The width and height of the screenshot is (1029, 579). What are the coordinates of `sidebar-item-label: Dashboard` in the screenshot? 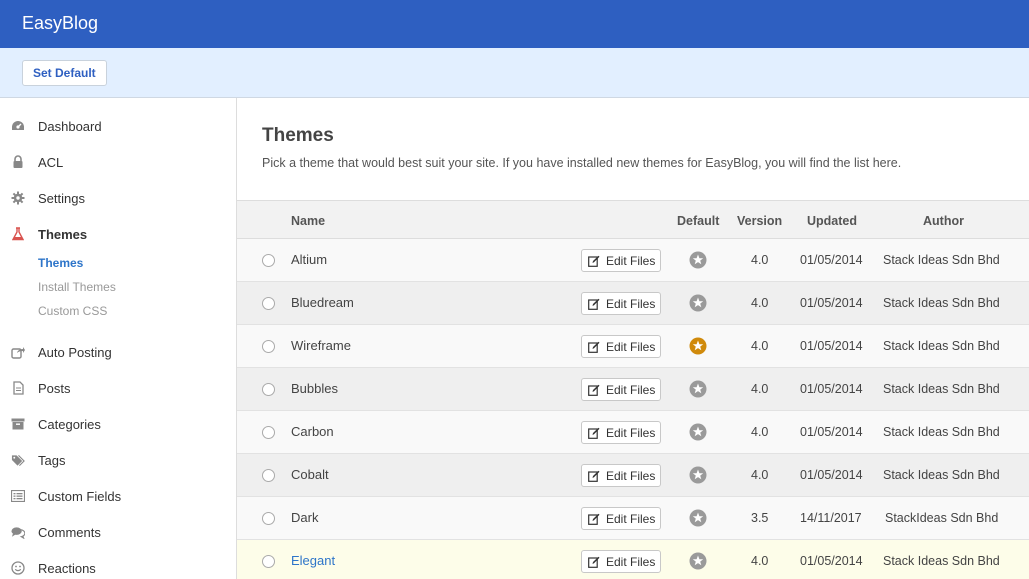 It's located at (70, 126).